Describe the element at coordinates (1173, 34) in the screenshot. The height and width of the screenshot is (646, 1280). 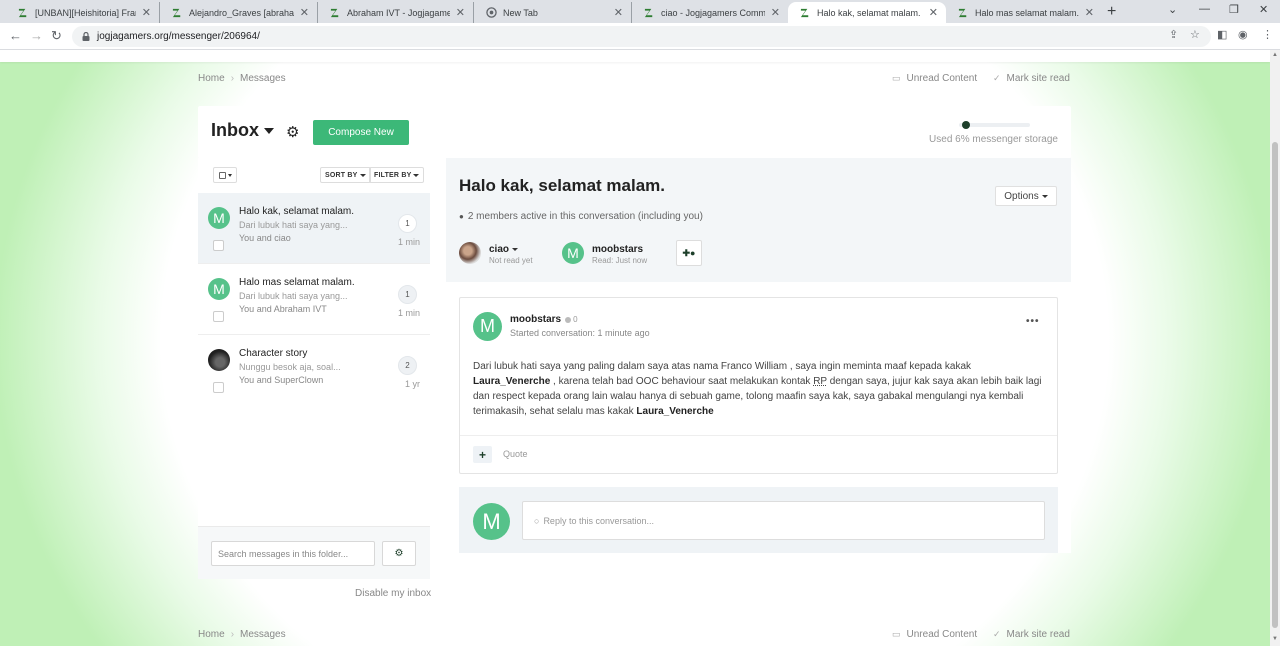
I see `share-icon: ⇪` at that location.